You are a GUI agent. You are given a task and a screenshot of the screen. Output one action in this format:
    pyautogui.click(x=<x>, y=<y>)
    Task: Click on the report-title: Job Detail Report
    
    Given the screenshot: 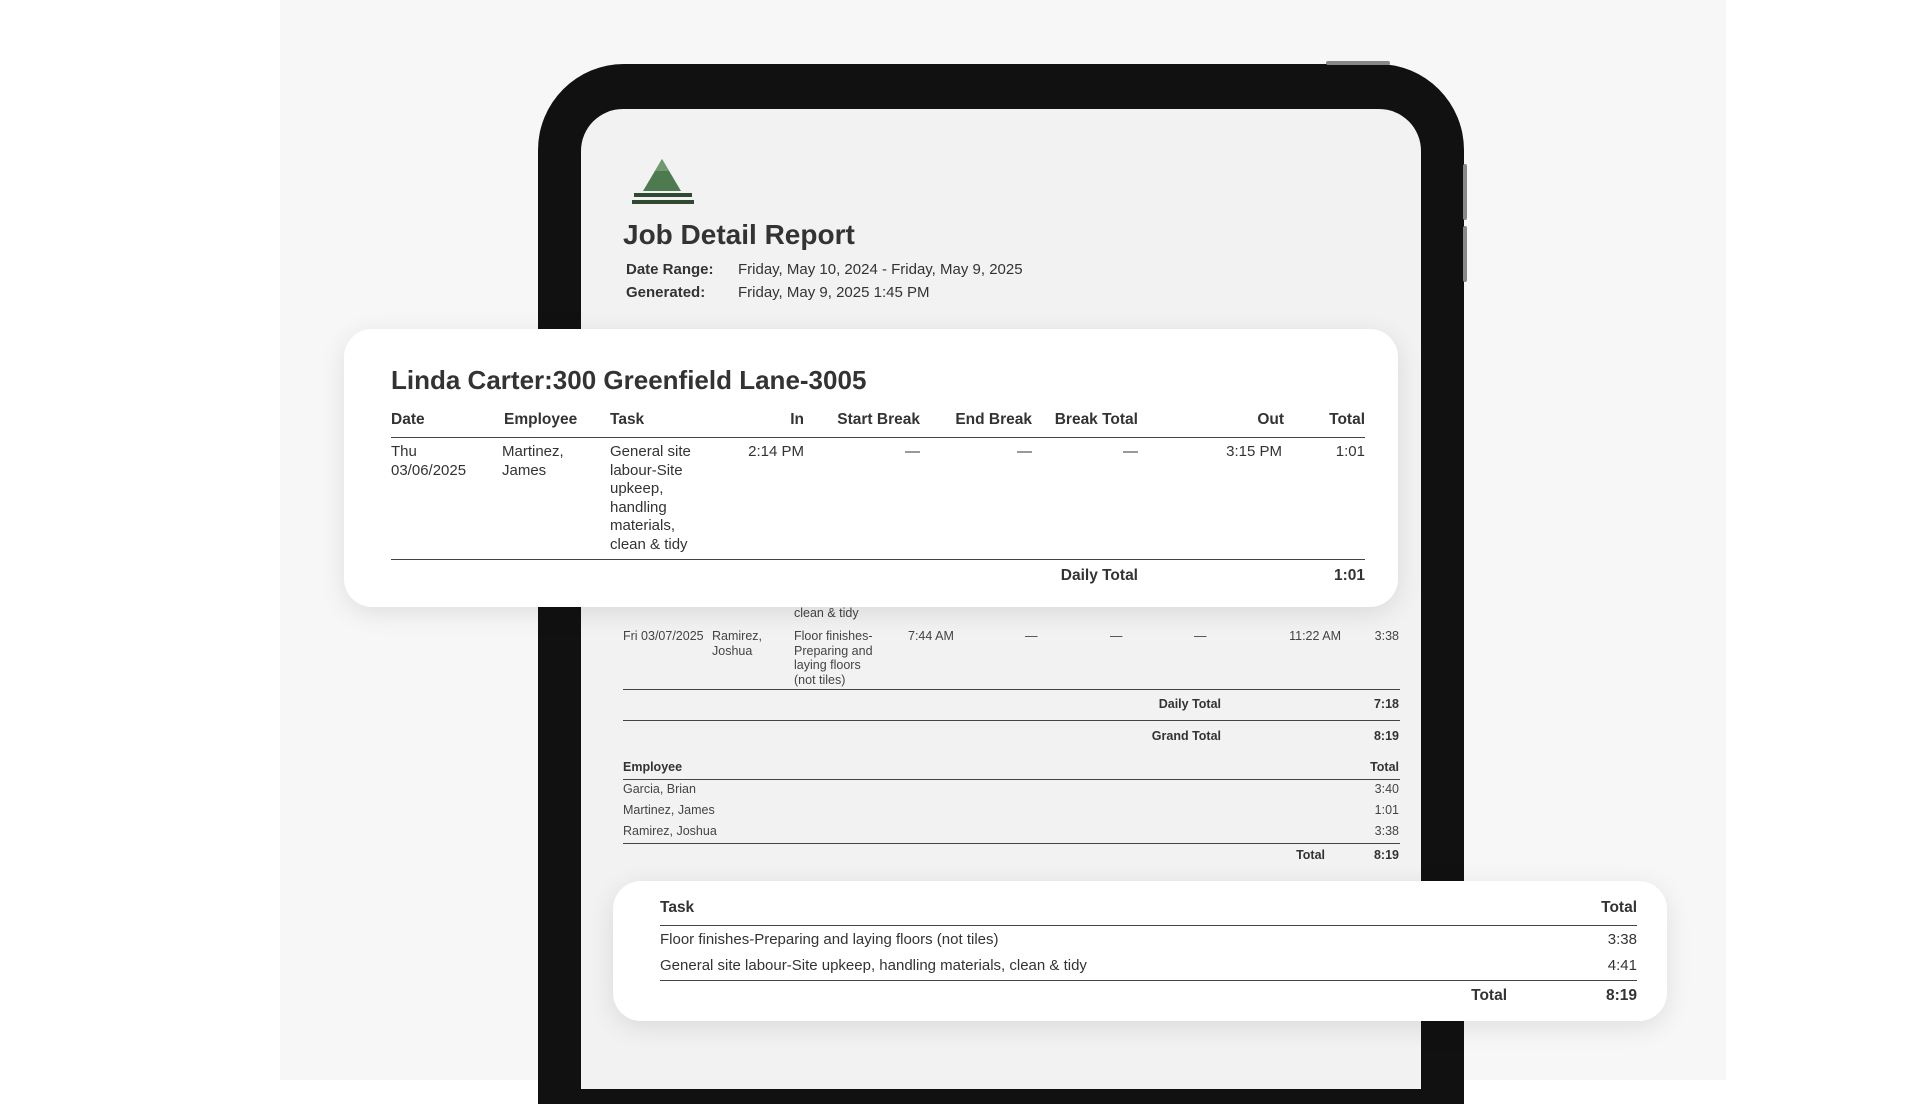 What is the action you would take?
    pyautogui.click(x=739, y=234)
    